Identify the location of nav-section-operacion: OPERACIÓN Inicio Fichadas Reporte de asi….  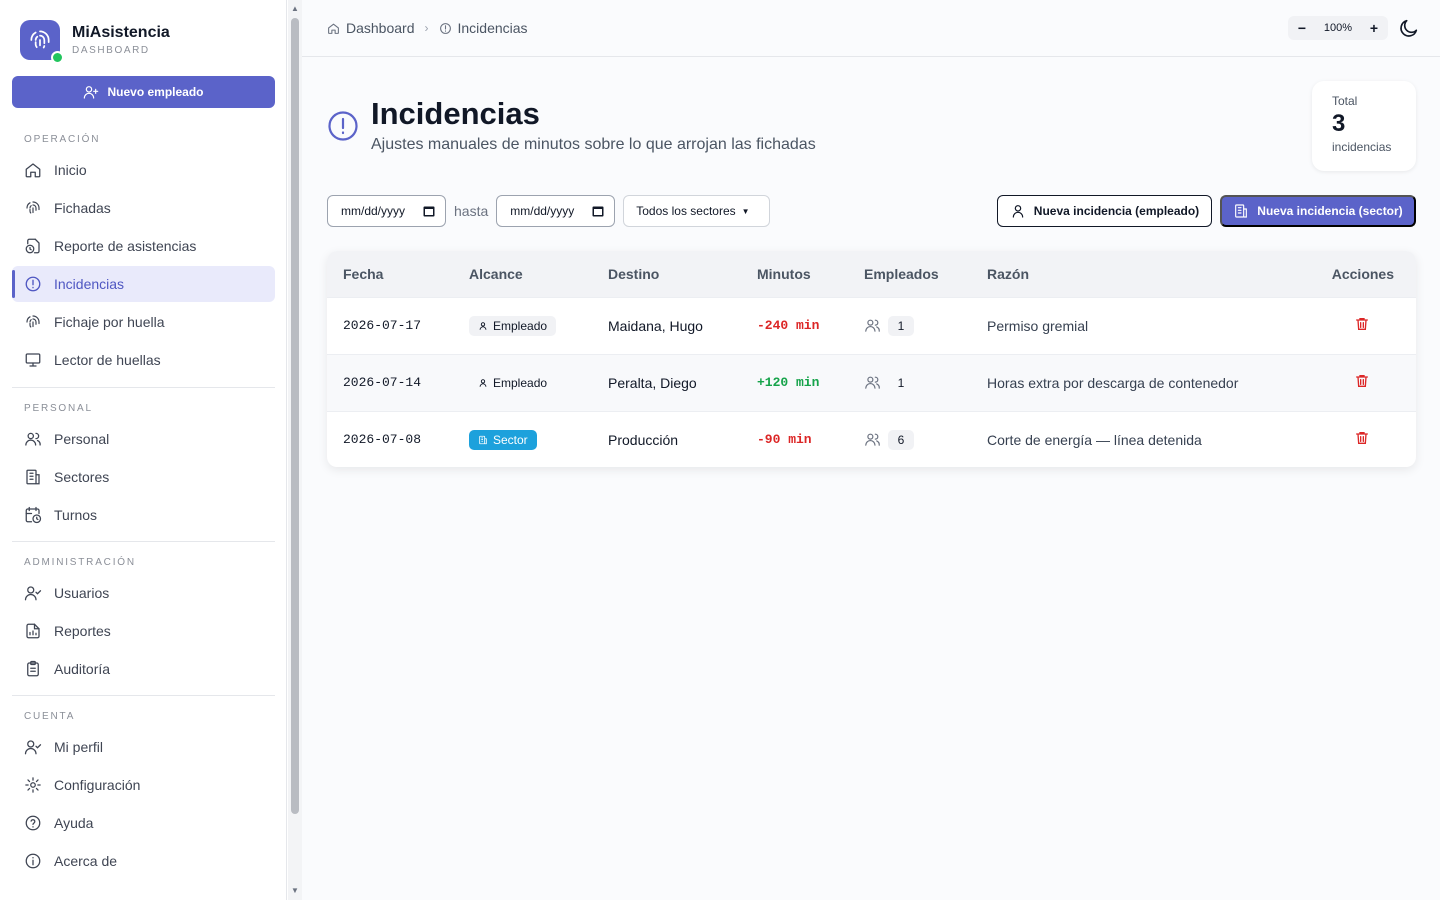
(143, 255).